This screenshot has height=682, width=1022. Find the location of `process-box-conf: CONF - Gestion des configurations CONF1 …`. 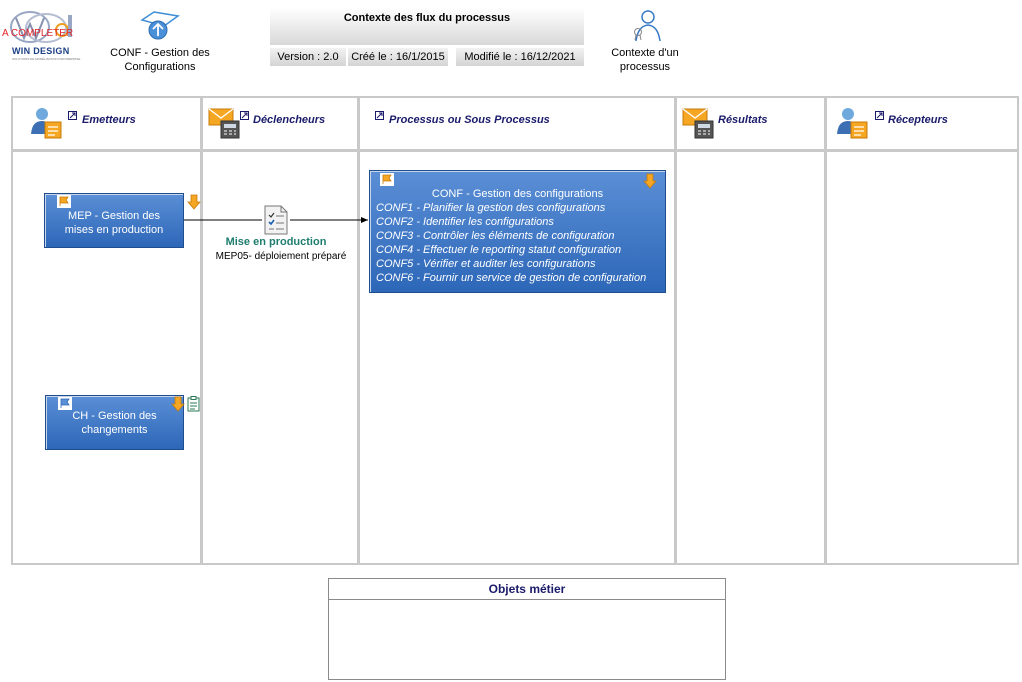

process-box-conf: CONF - Gestion des configurations CONF1 … is located at coordinates (517, 231).